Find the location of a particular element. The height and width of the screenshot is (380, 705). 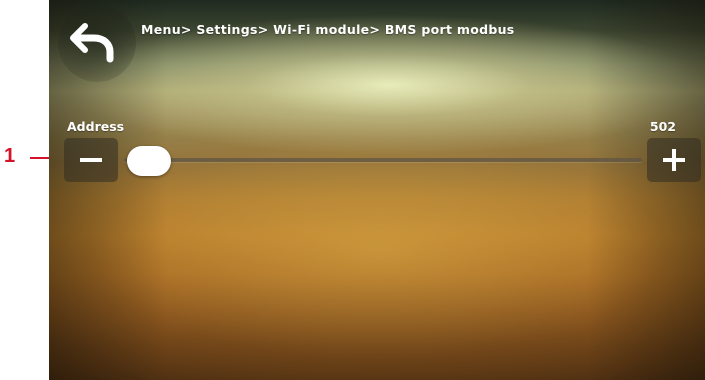

address-value: 502 is located at coordinates (662, 126).